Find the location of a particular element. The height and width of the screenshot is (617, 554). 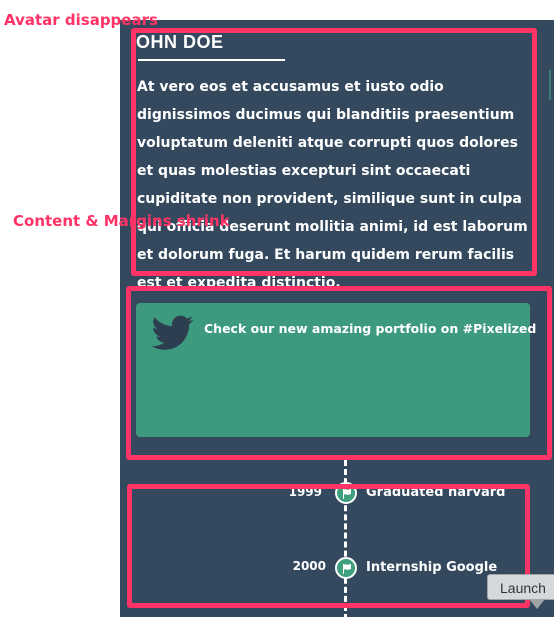

highlight-box-timeline is located at coordinates (328, 546).